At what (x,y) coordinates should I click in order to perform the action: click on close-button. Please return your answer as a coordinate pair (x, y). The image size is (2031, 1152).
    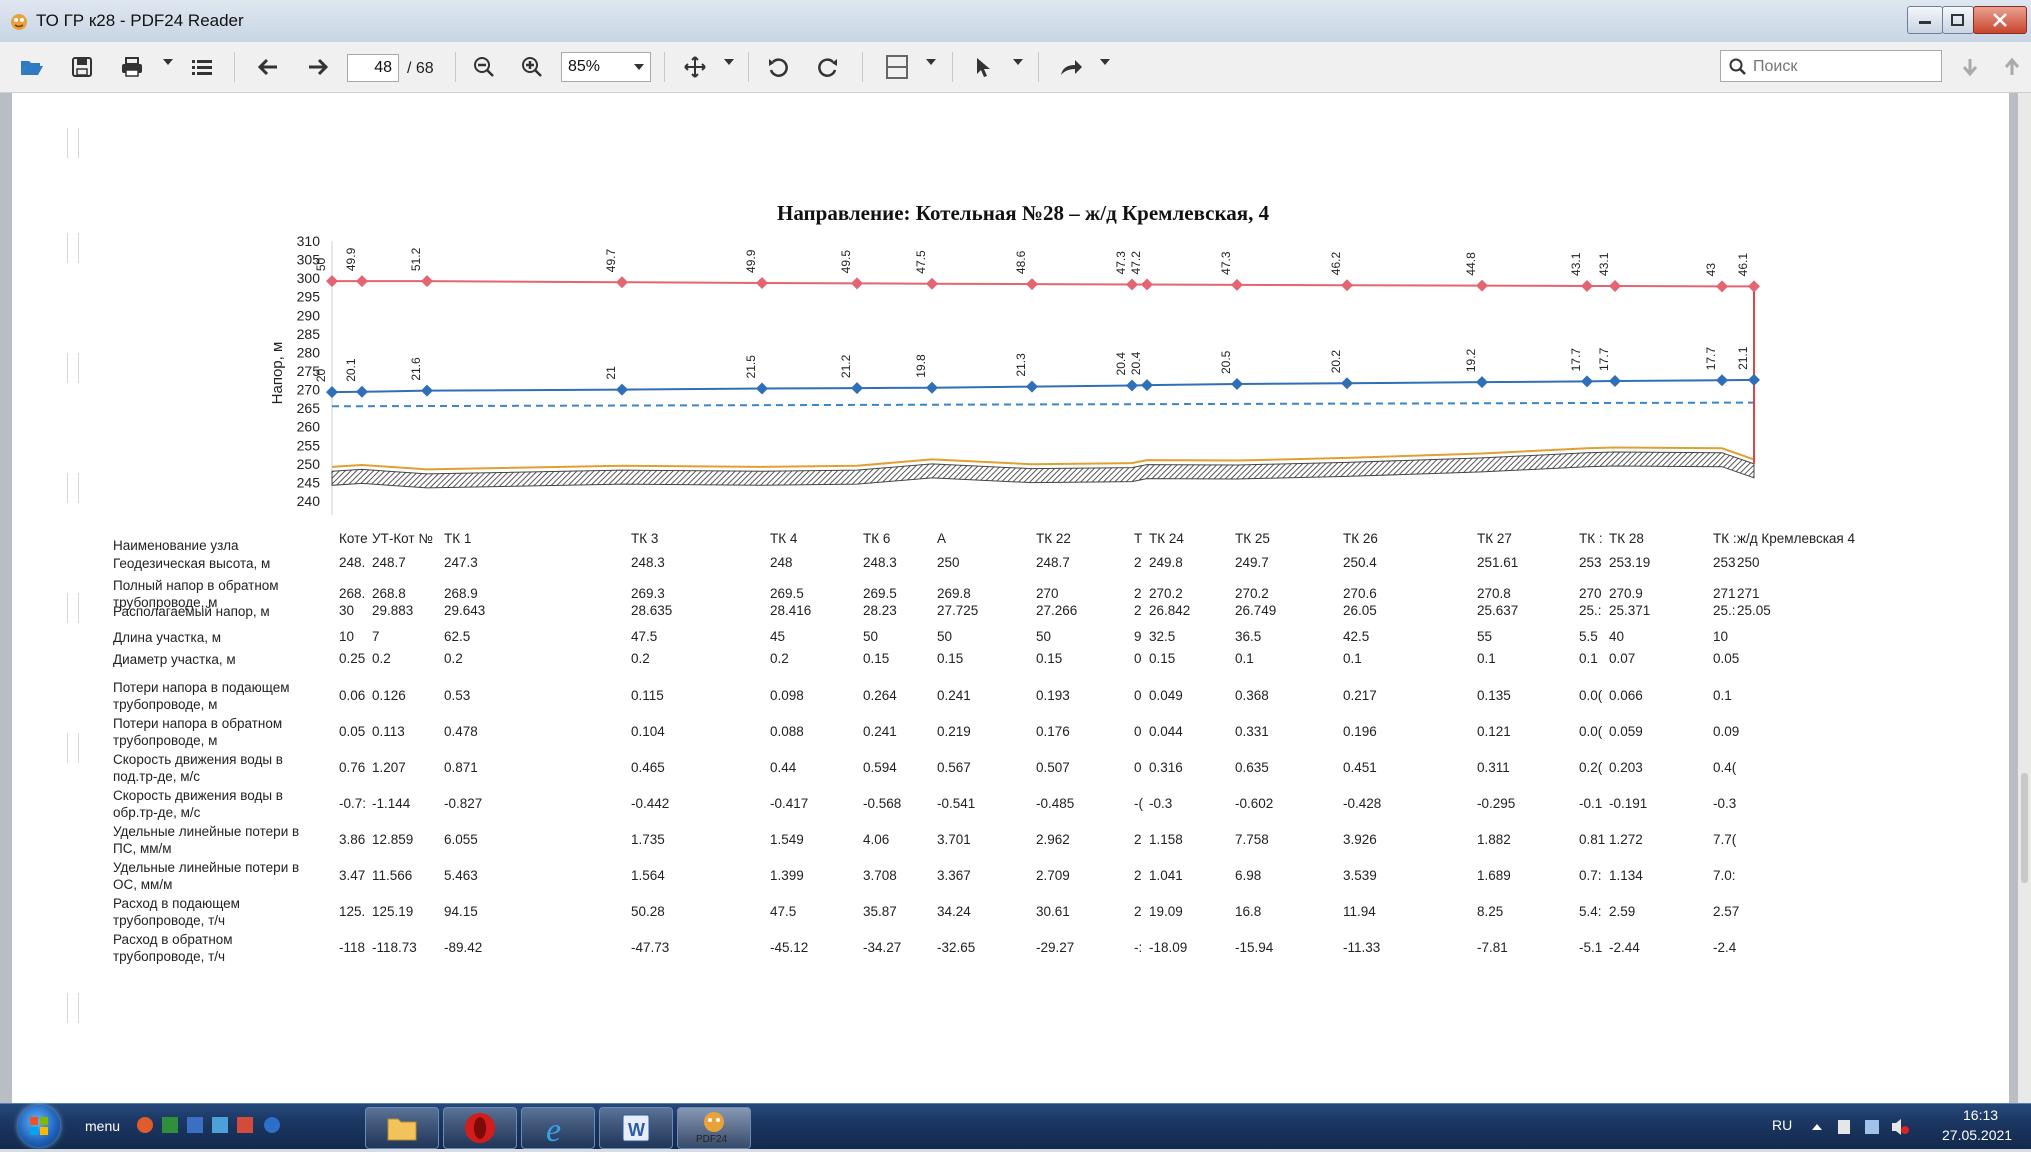
    Looking at the image, I should click on (2000, 20).